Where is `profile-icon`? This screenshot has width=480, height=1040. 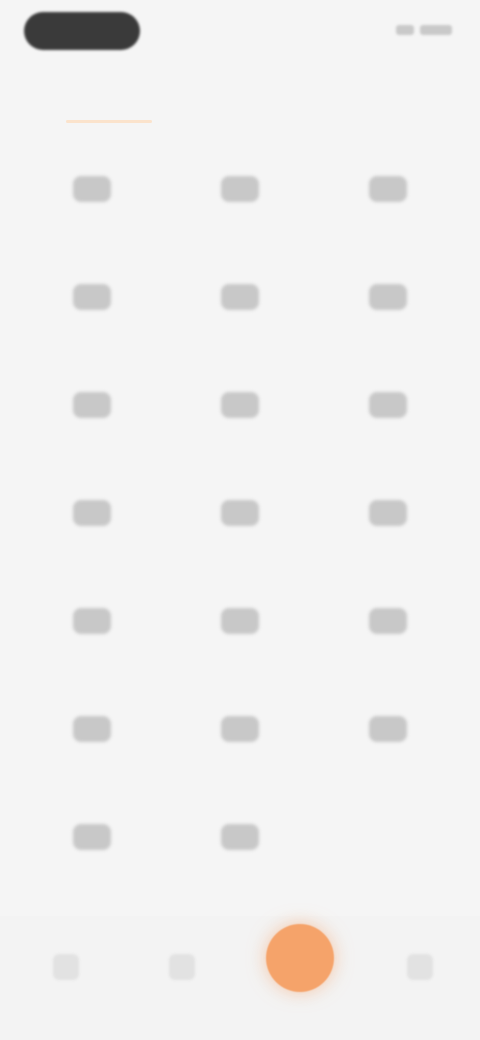 profile-icon is located at coordinates (420, 967).